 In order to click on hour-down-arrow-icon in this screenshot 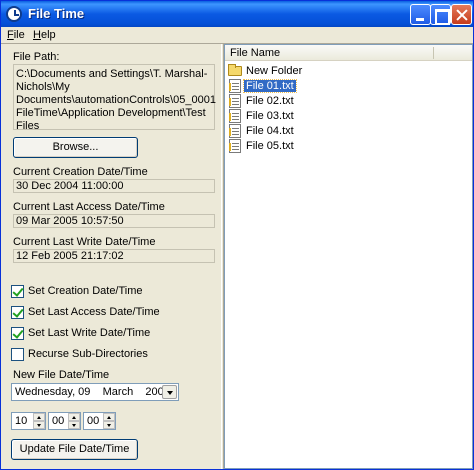, I will do `click(39, 425)`.